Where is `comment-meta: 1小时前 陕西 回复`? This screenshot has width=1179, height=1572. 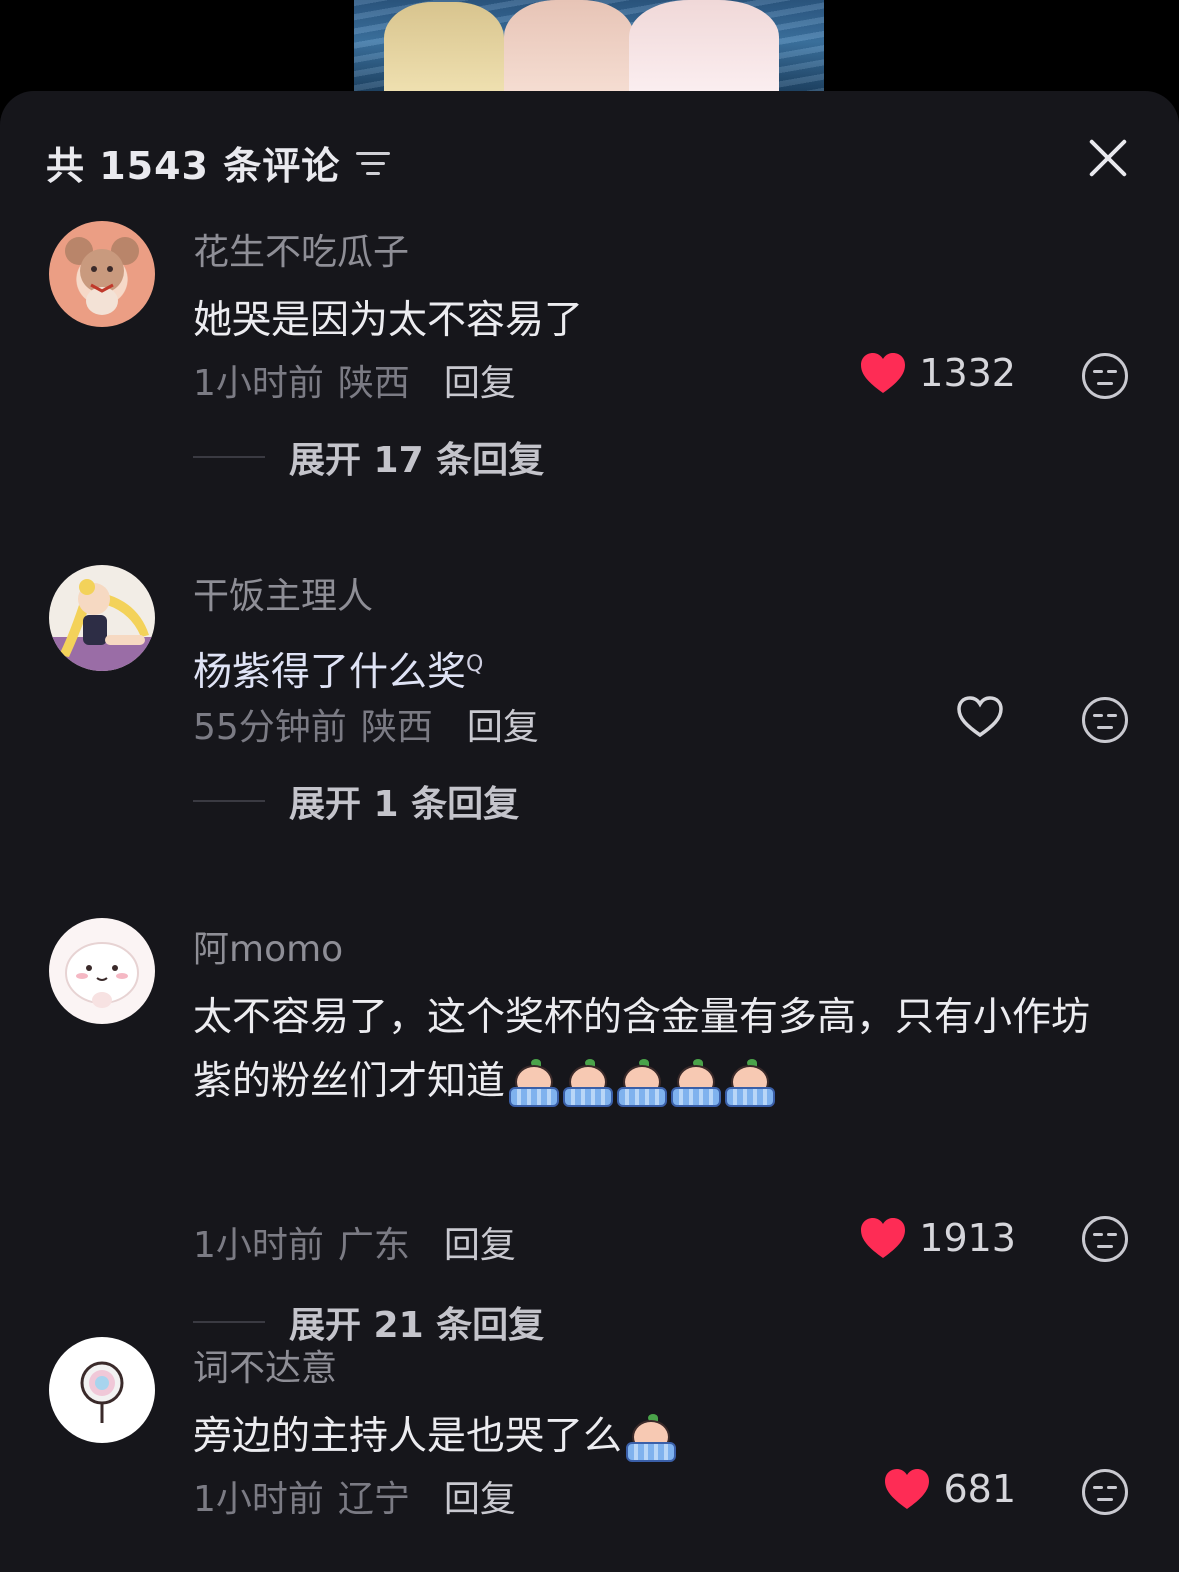
comment-meta: 1小时前 陕西 回复 is located at coordinates (354, 380).